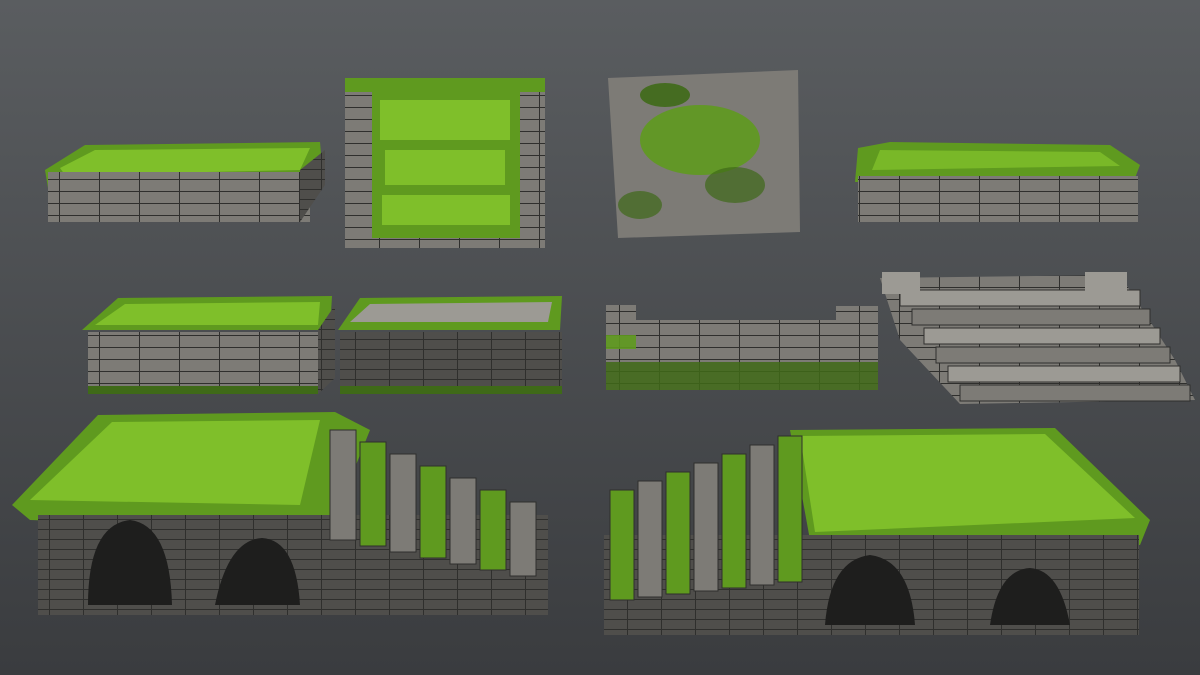 This screenshot has width=1200, height=675. Describe the element at coordinates (445, 163) in the screenshot. I see `upright-stone-panel-mossy` at that location.